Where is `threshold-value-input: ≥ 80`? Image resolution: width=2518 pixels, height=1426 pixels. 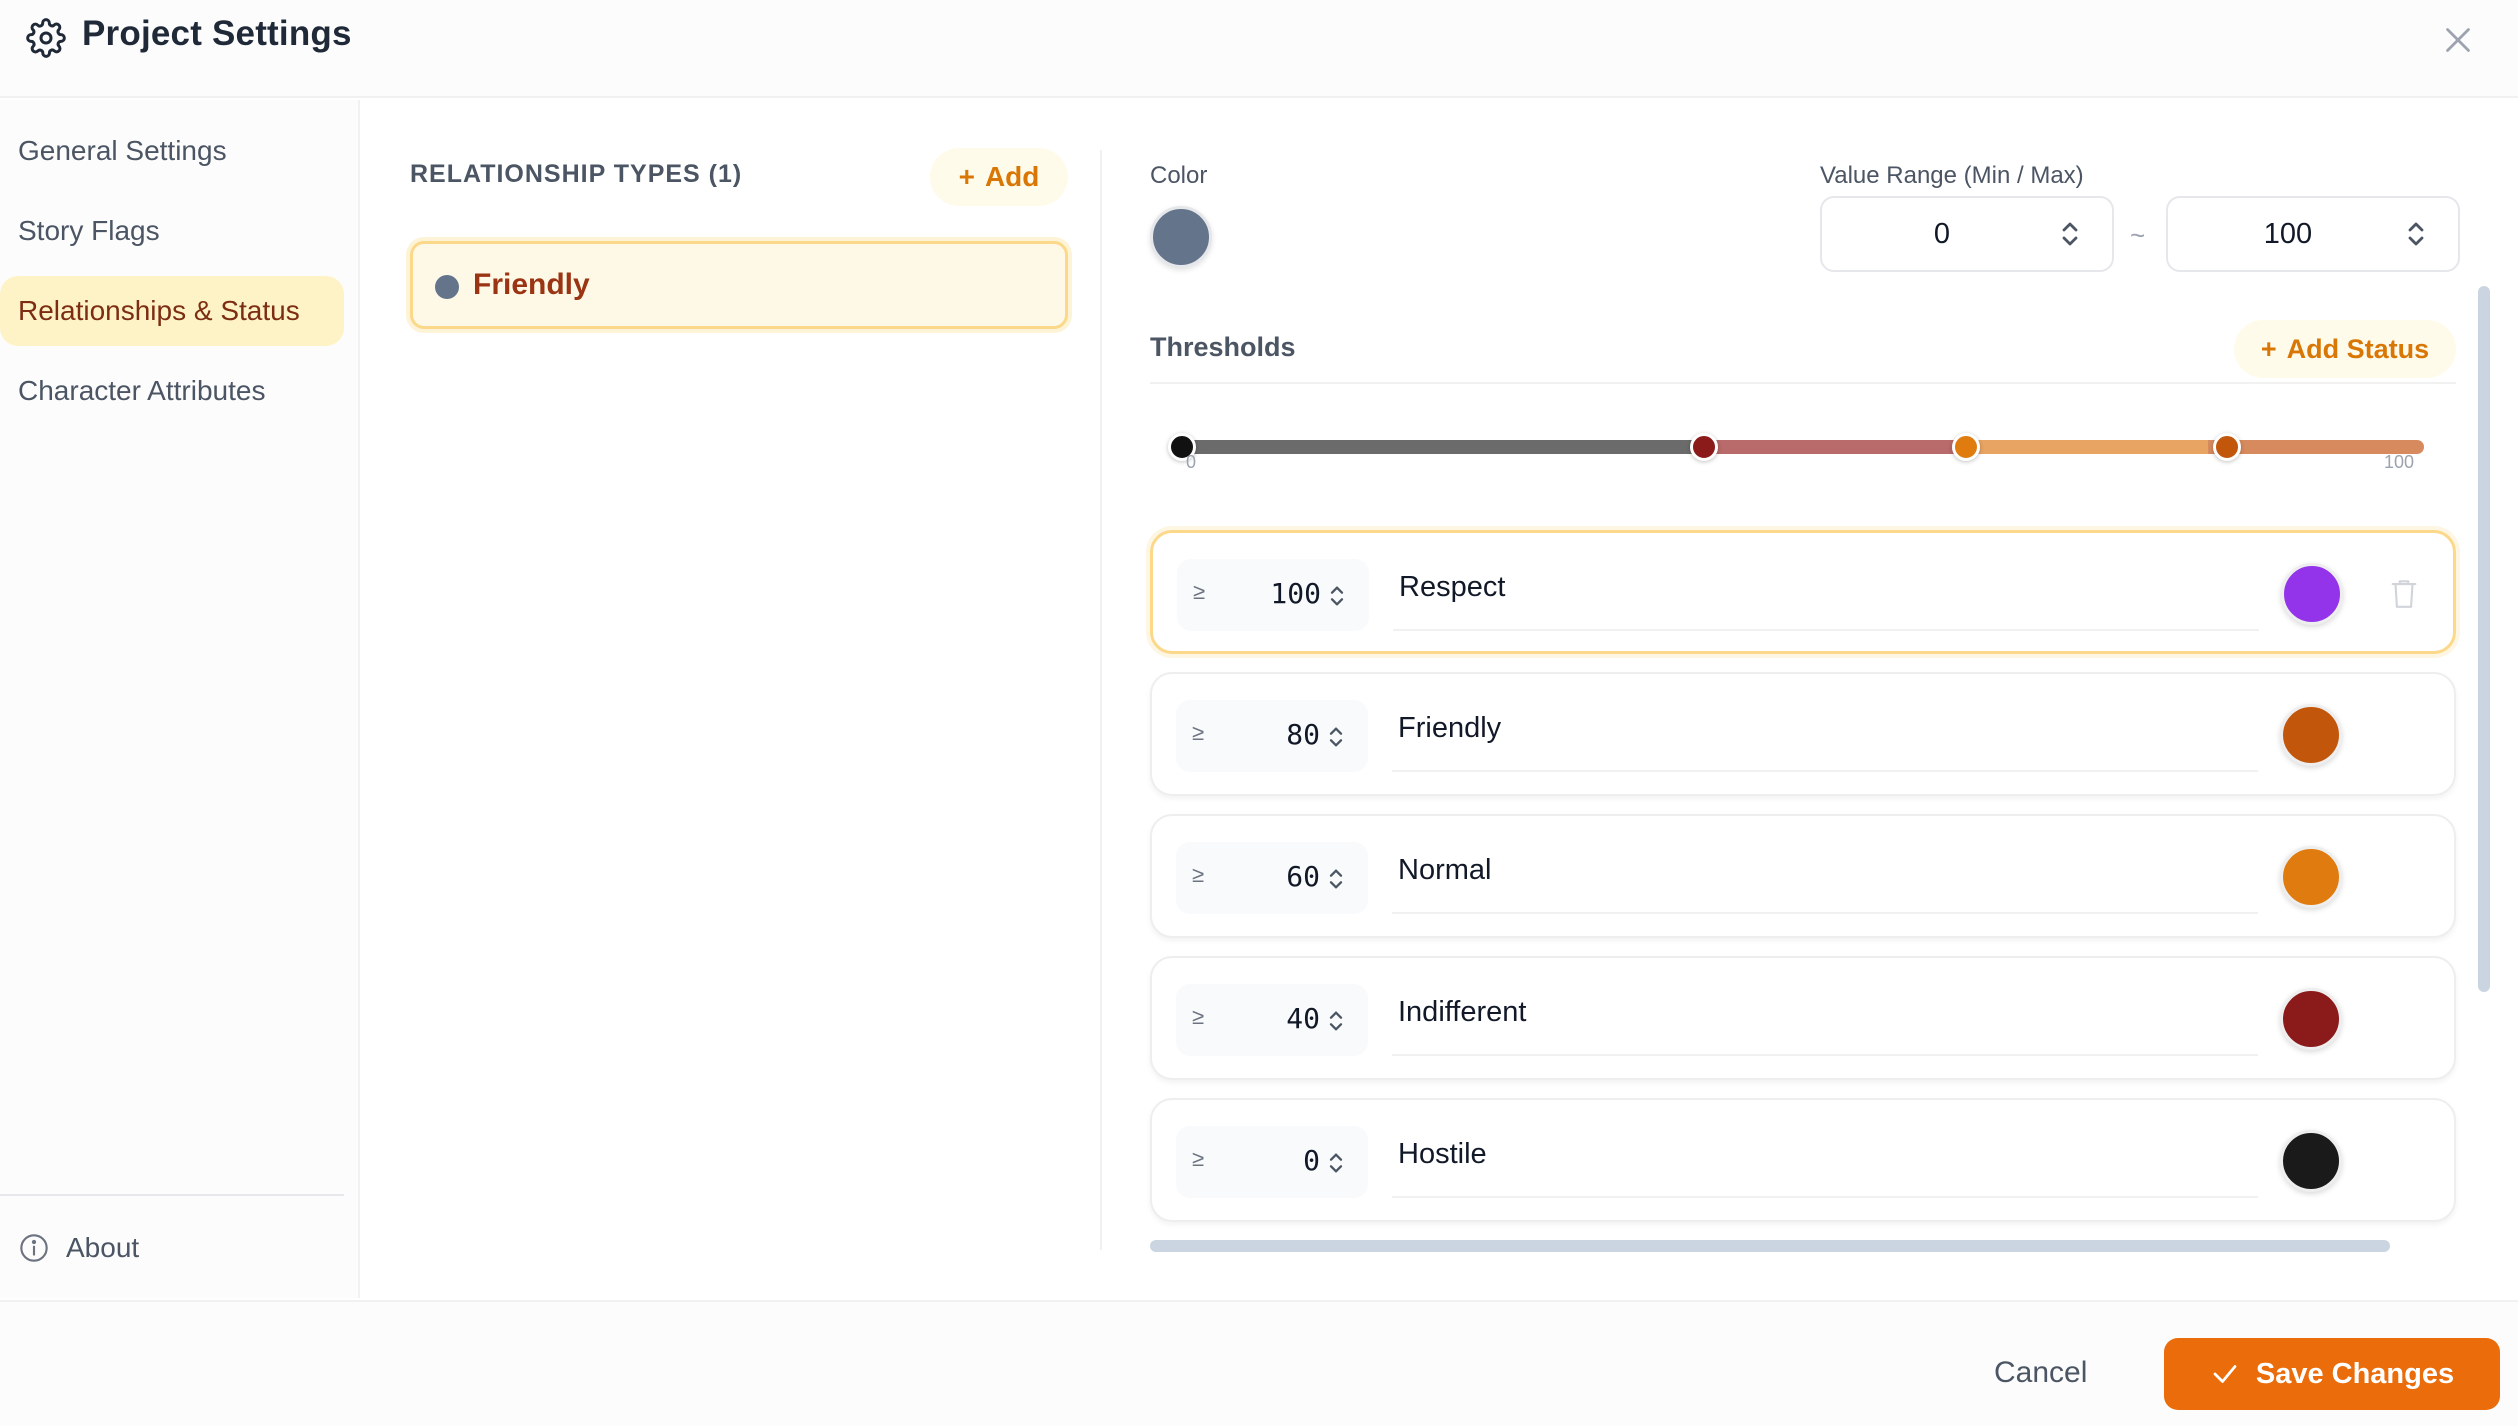 threshold-value-input: ≥ 80 is located at coordinates (1272, 736).